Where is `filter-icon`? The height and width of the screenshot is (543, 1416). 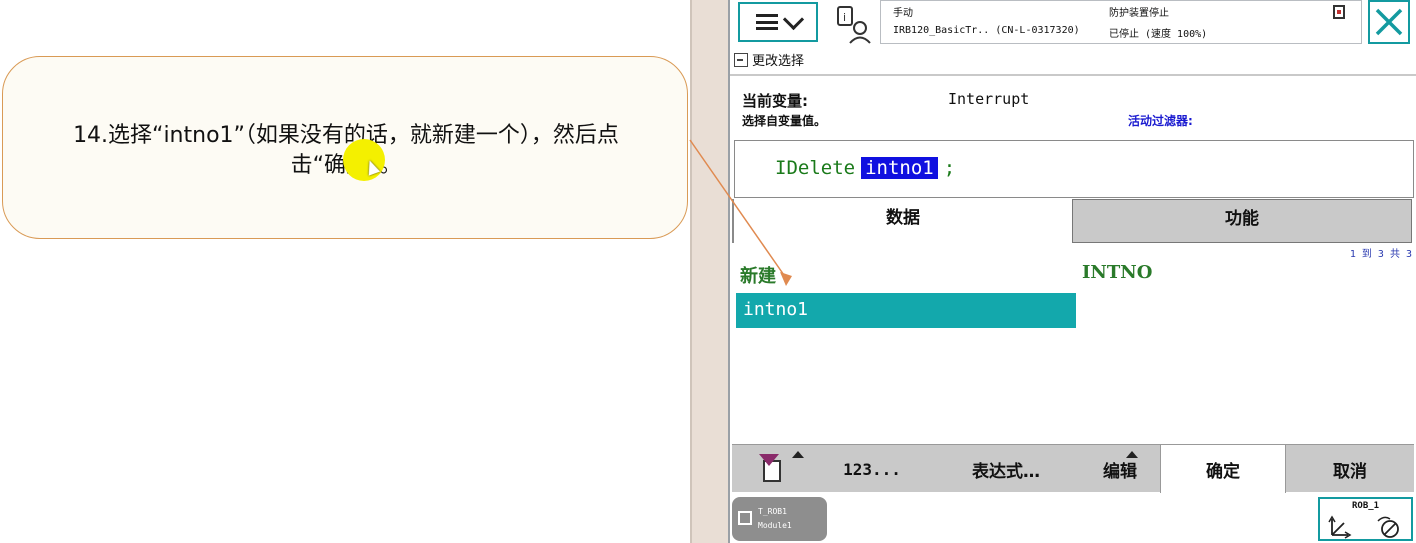 filter-icon is located at coordinates (772, 469).